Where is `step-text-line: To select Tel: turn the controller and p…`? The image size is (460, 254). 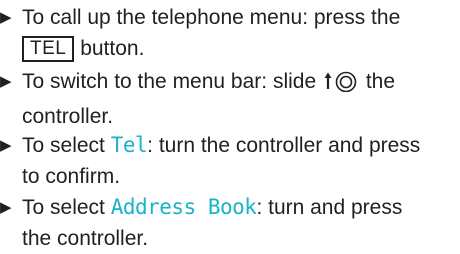 step-text-line: To select Tel: turn the controller and p… is located at coordinates (230, 145).